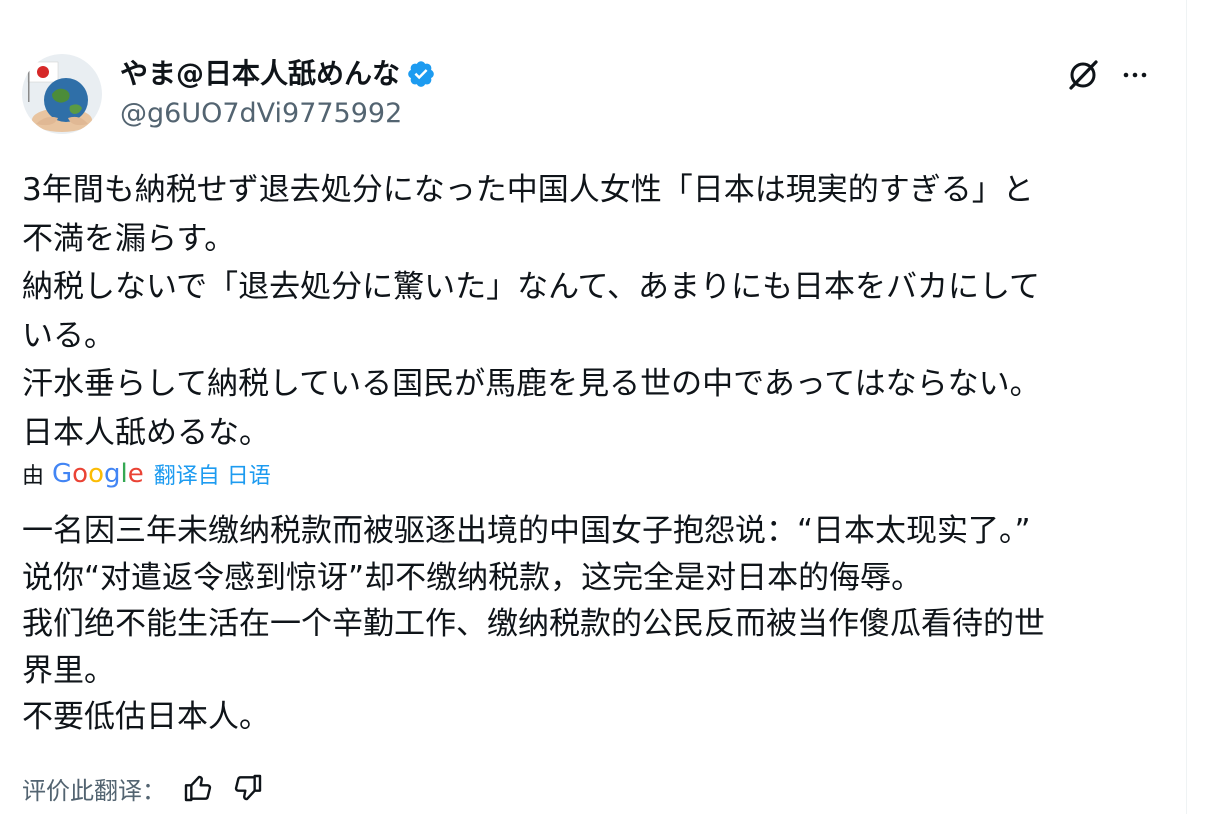 This screenshot has height=814, width=1222. I want to click on more-icon, so click(1135, 75).